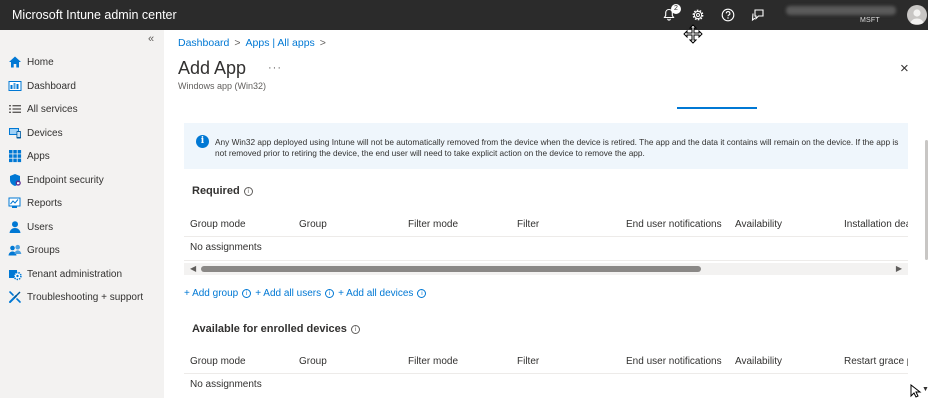 The height and width of the screenshot is (398, 928). Describe the element at coordinates (211, 293) in the screenshot. I see `add-group-link: + Add group` at that location.